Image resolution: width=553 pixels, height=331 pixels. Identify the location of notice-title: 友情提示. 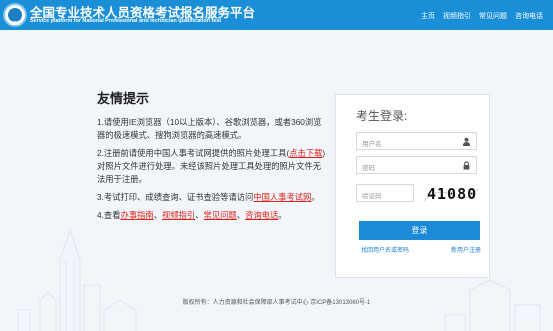
(123, 98).